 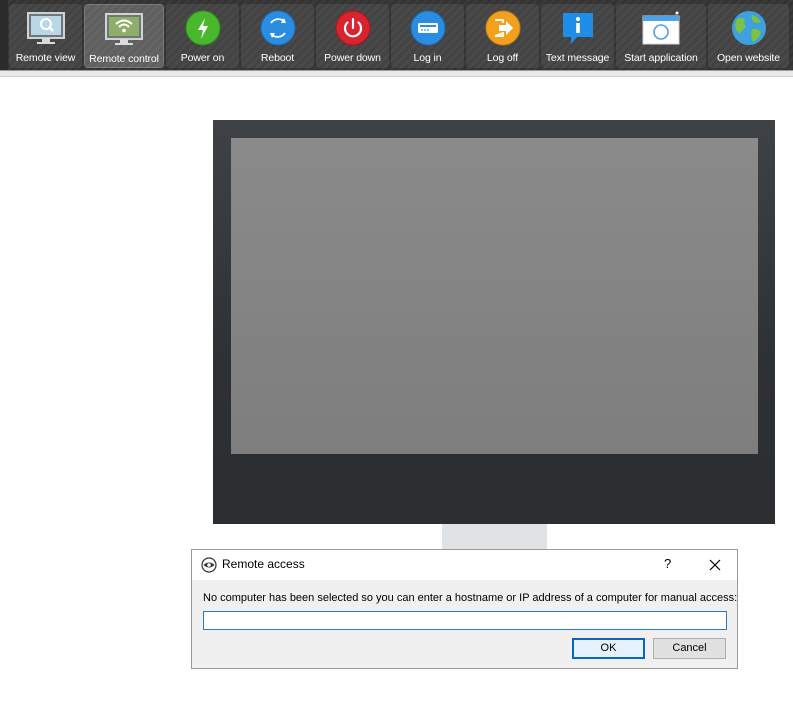 What do you see at coordinates (577, 28) in the screenshot?
I see `text-message-icon` at bounding box center [577, 28].